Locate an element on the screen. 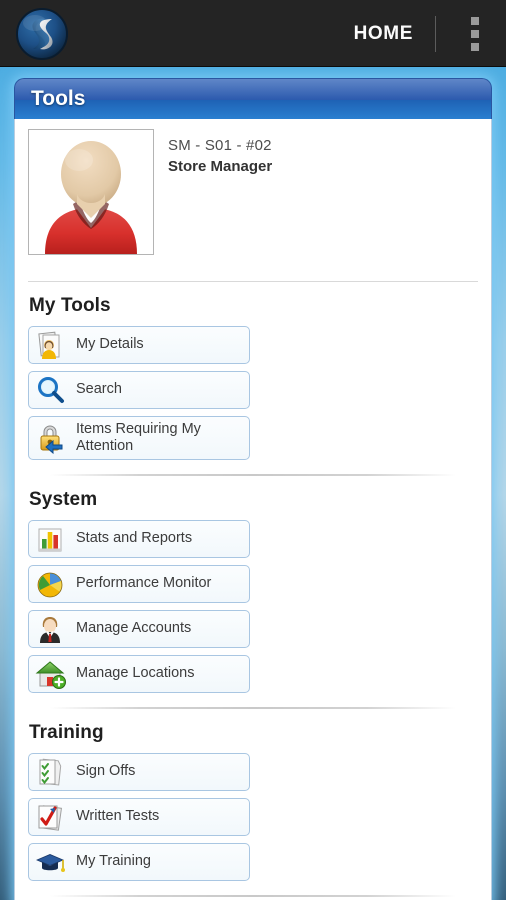 The image size is (506, 900). top-action-bar: HOME is located at coordinates (253, 33).